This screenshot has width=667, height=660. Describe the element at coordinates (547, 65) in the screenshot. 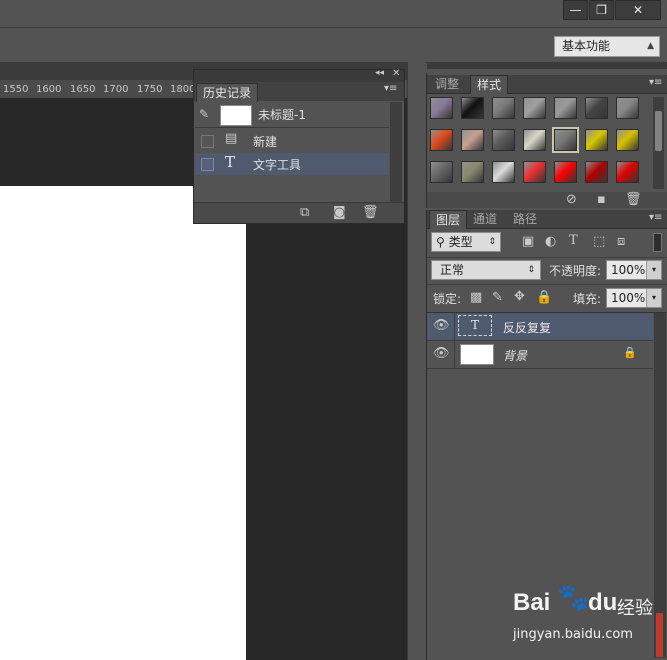

I see `dock-top-strip` at that location.